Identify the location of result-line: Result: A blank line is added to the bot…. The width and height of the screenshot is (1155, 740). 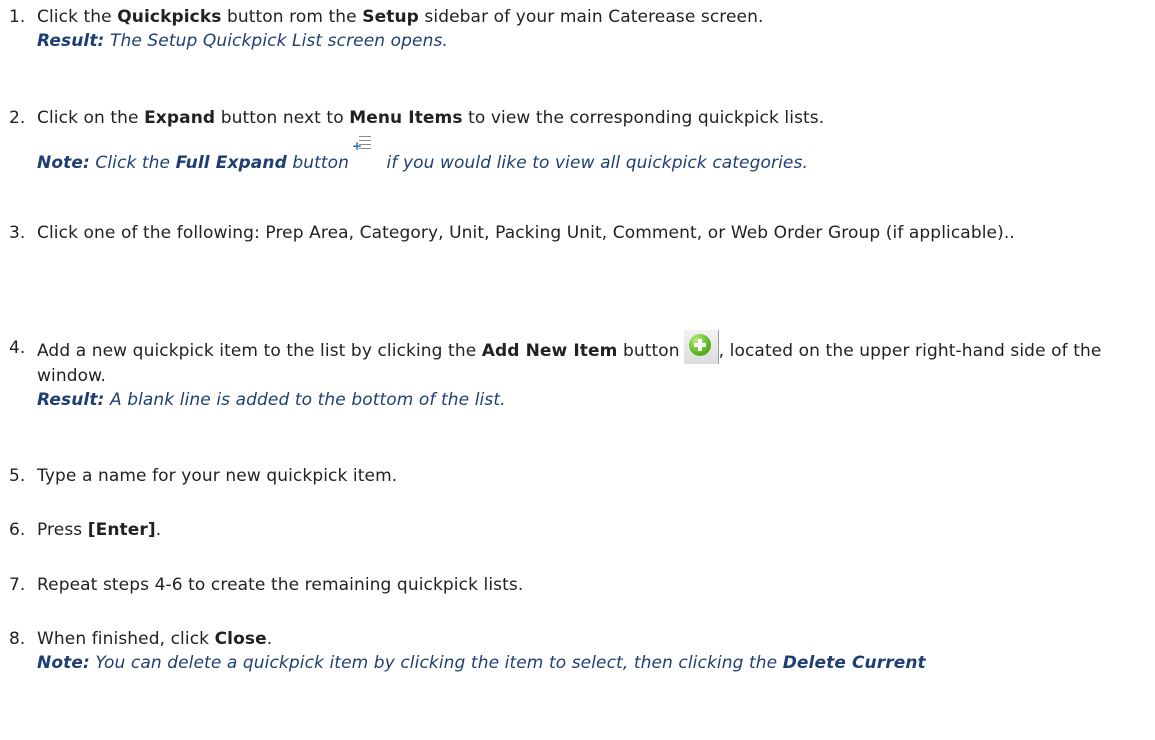
(271, 400).